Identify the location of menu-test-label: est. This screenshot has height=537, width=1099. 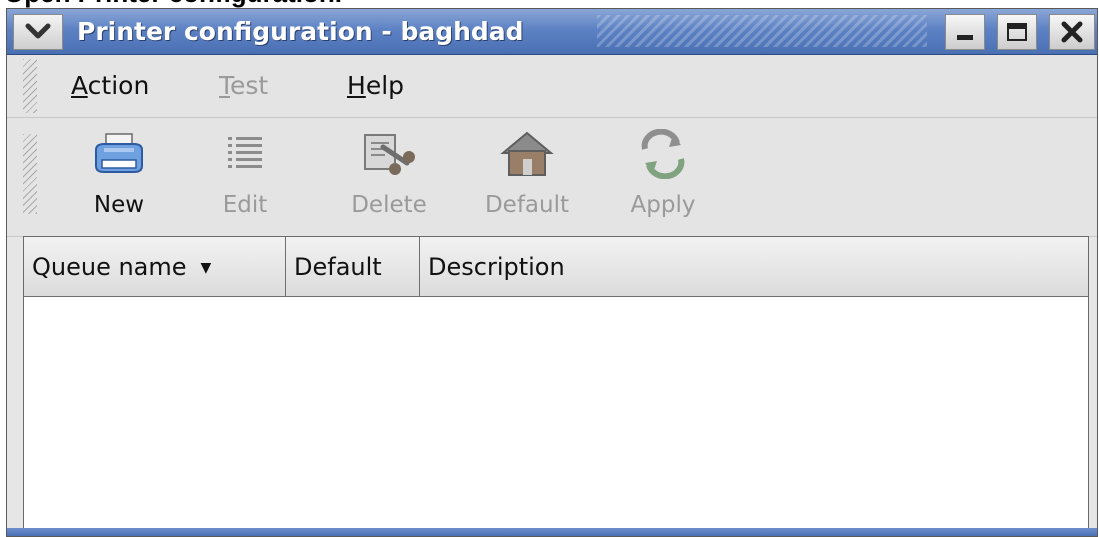
(249, 85).